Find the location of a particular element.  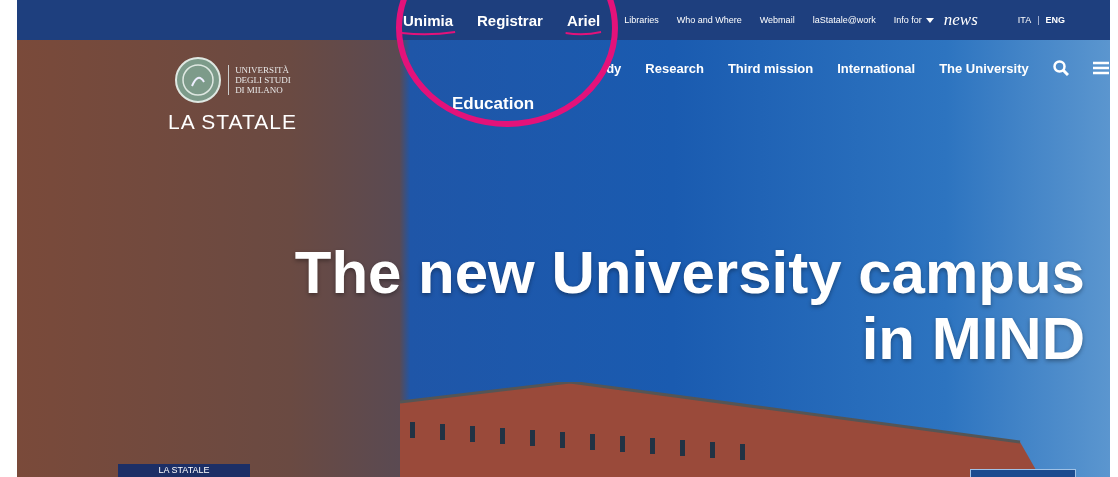

language-link: ENG is located at coordinates (1055, 20).